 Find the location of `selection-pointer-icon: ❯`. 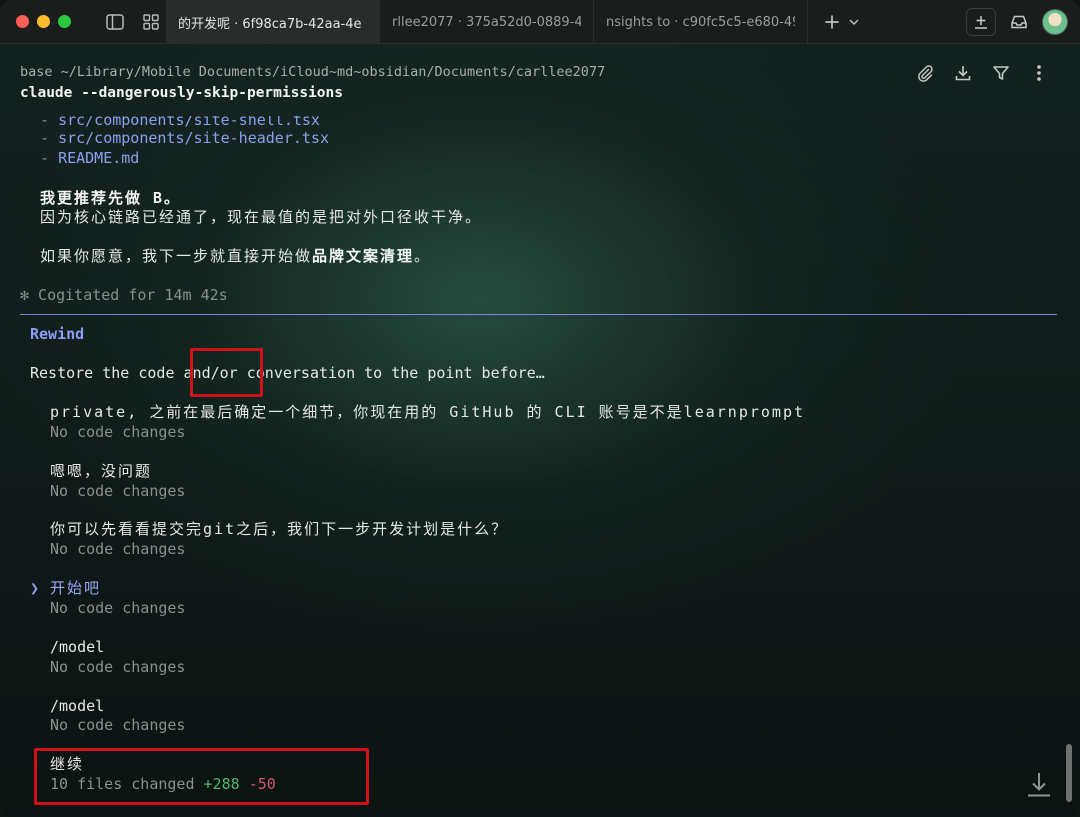

selection-pointer-icon: ❯ is located at coordinates (35, 588).